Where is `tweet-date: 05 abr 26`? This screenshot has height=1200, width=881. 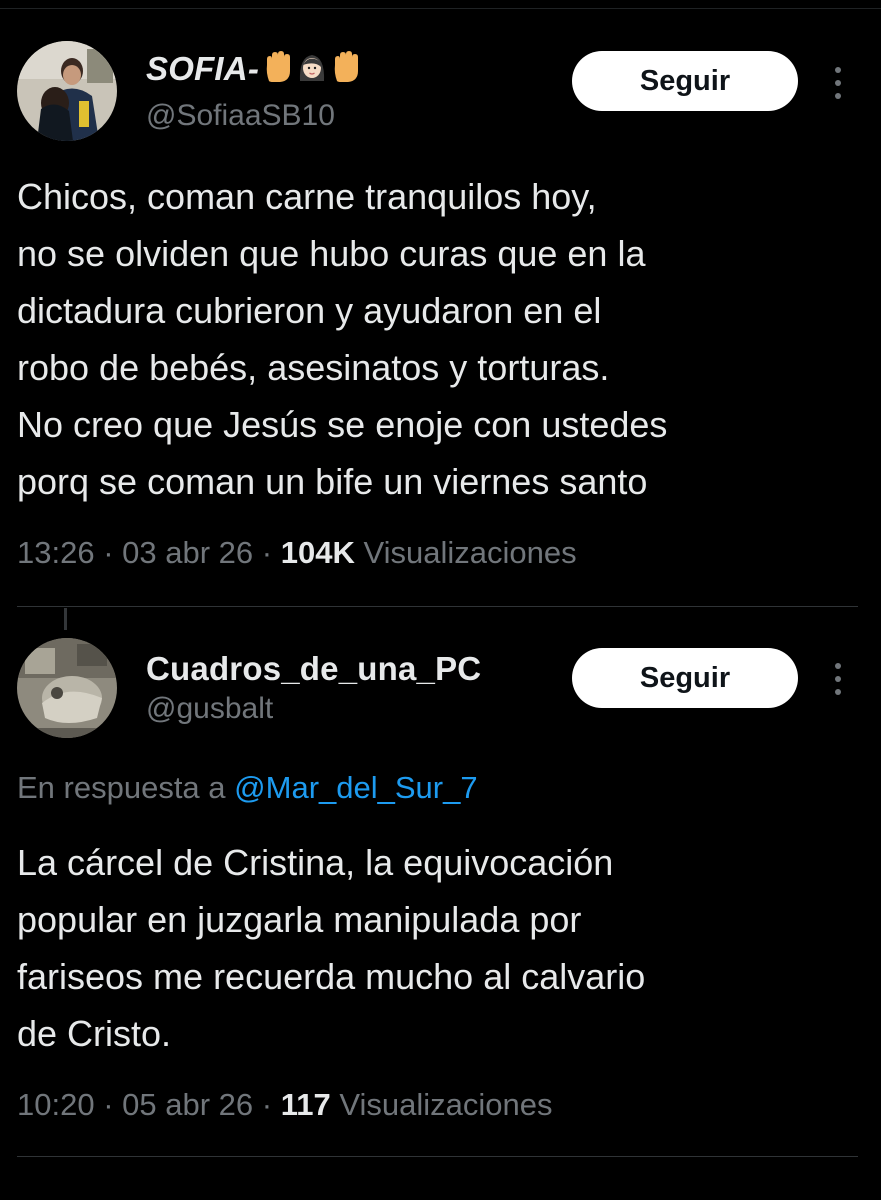
tweet-date: 05 abr 26 is located at coordinates (187, 1104).